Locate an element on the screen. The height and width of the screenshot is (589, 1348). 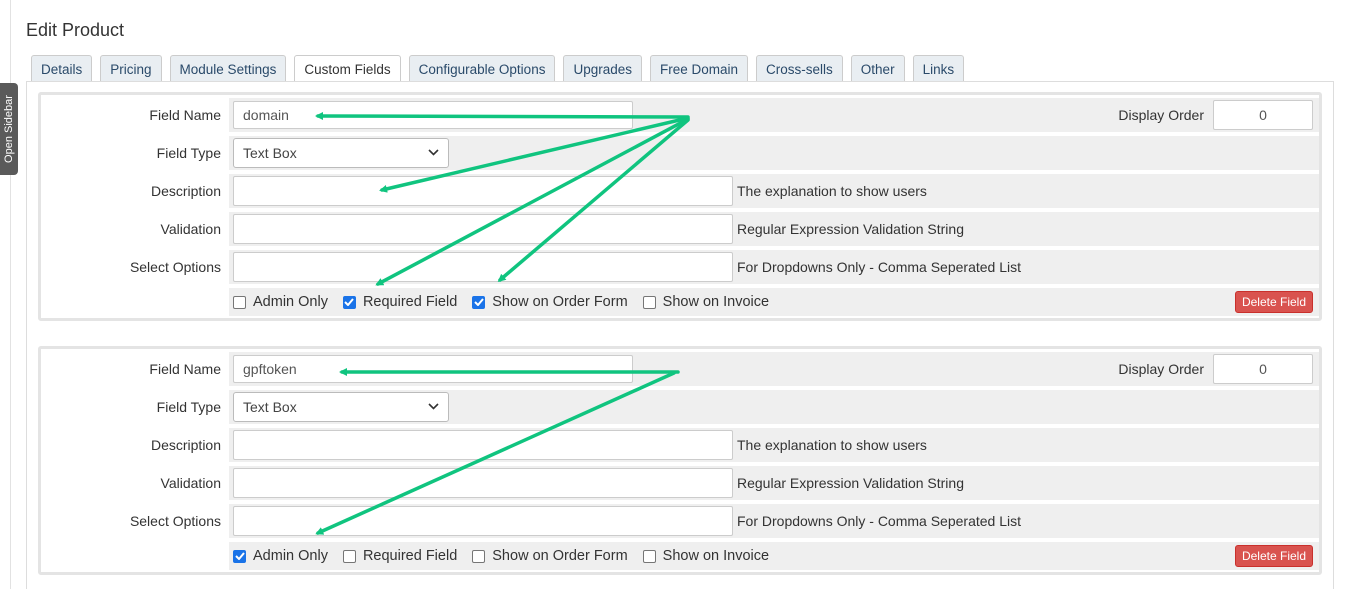
field-name-row: Field Name domain Display Order 0 is located at coordinates (680, 116).